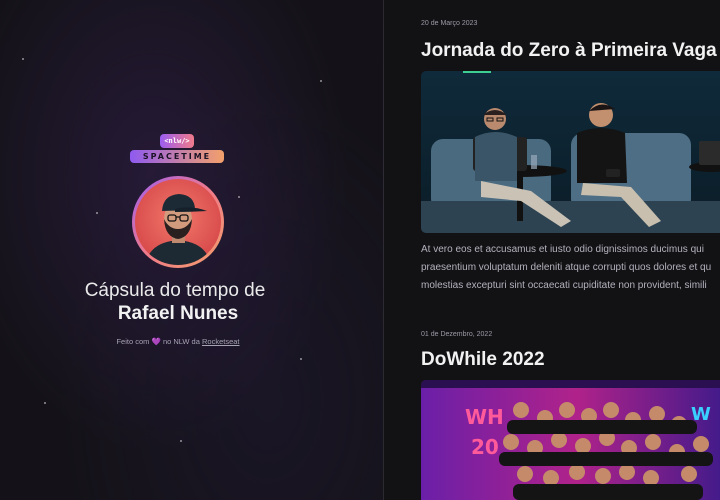 This screenshot has width=720, height=500. Describe the element at coordinates (177, 156) in the screenshot. I see `logo-wordmark: SPACETIME` at that location.